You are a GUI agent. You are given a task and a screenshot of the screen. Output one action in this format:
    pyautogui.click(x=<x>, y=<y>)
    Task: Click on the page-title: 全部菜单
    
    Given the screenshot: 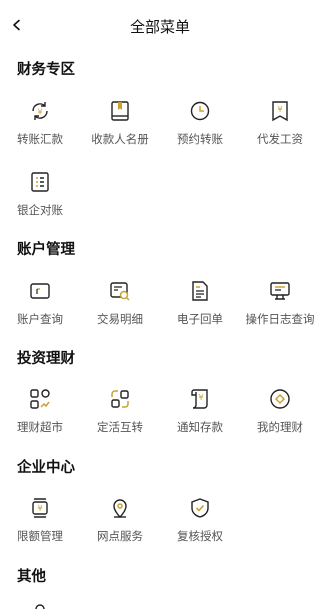 What is the action you would take?
    pyautogui.click(x=159, y=27)
    